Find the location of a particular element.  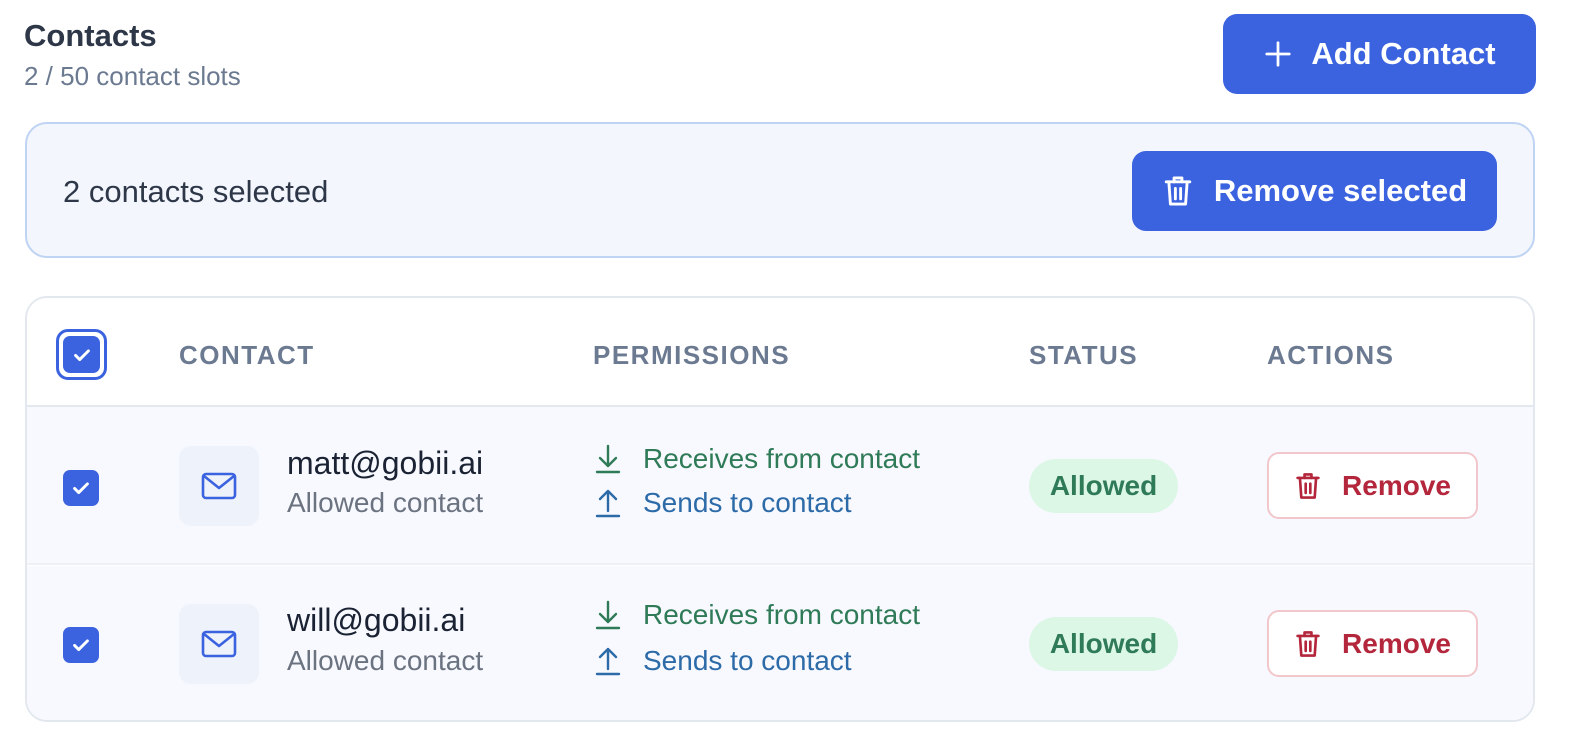

remove-selected-button: Remove selected is located at coordinates (1314, 191).